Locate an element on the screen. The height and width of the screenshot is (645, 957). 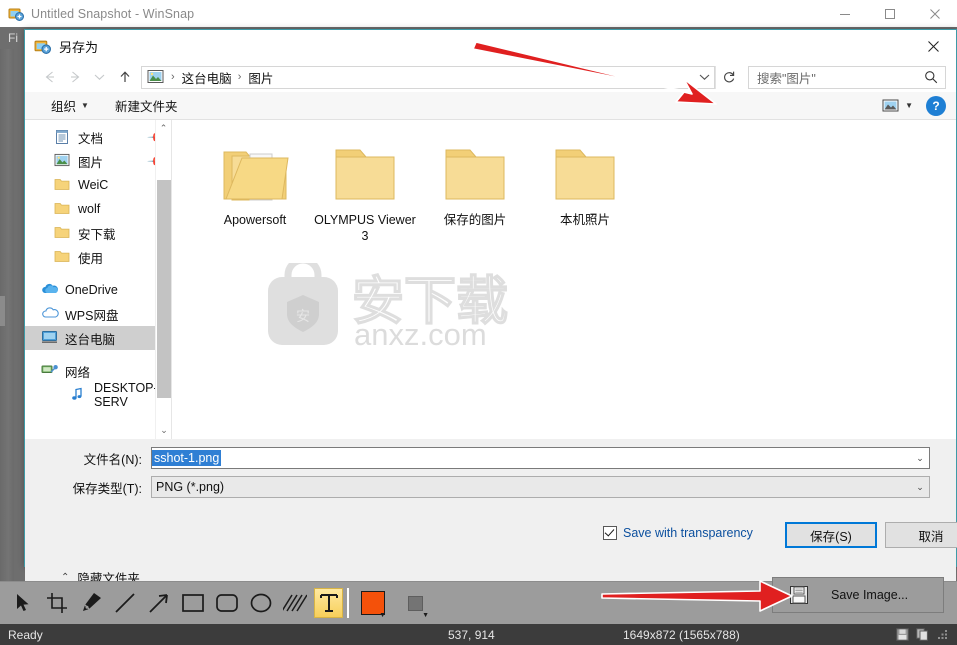
minimize-button is located at coordinates (844, 13).